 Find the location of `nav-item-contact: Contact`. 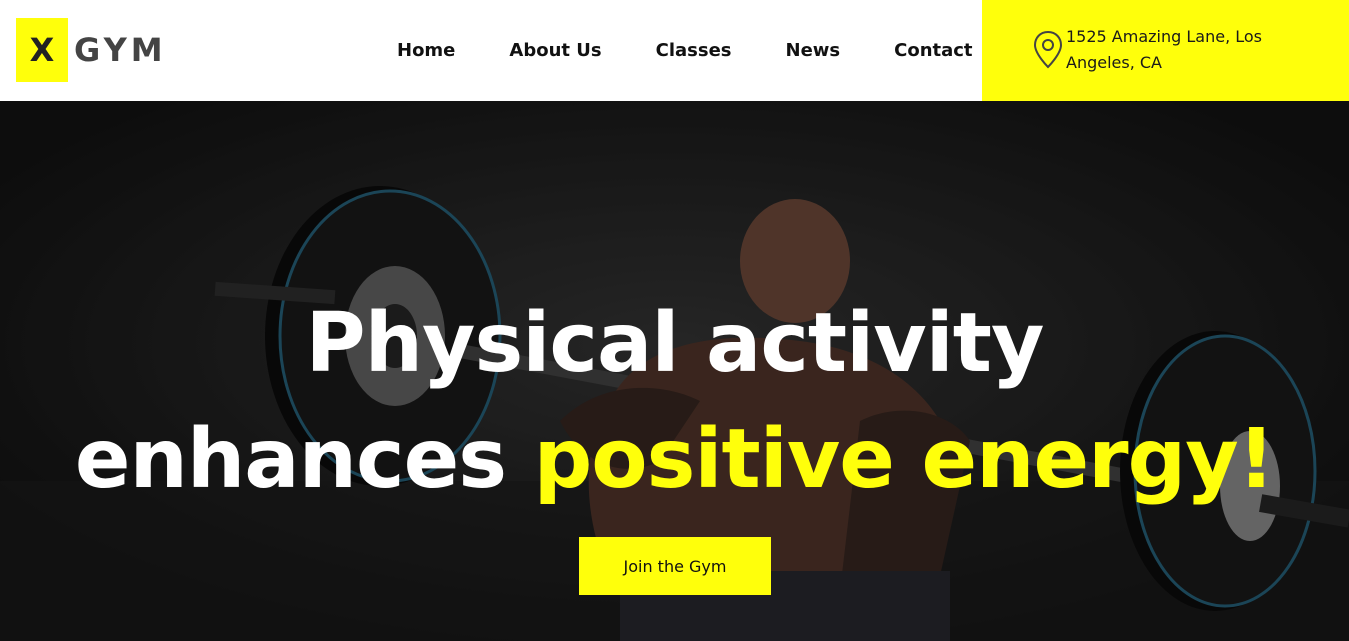

nav-item-contact: Contact is located at coordinates (933, 50).